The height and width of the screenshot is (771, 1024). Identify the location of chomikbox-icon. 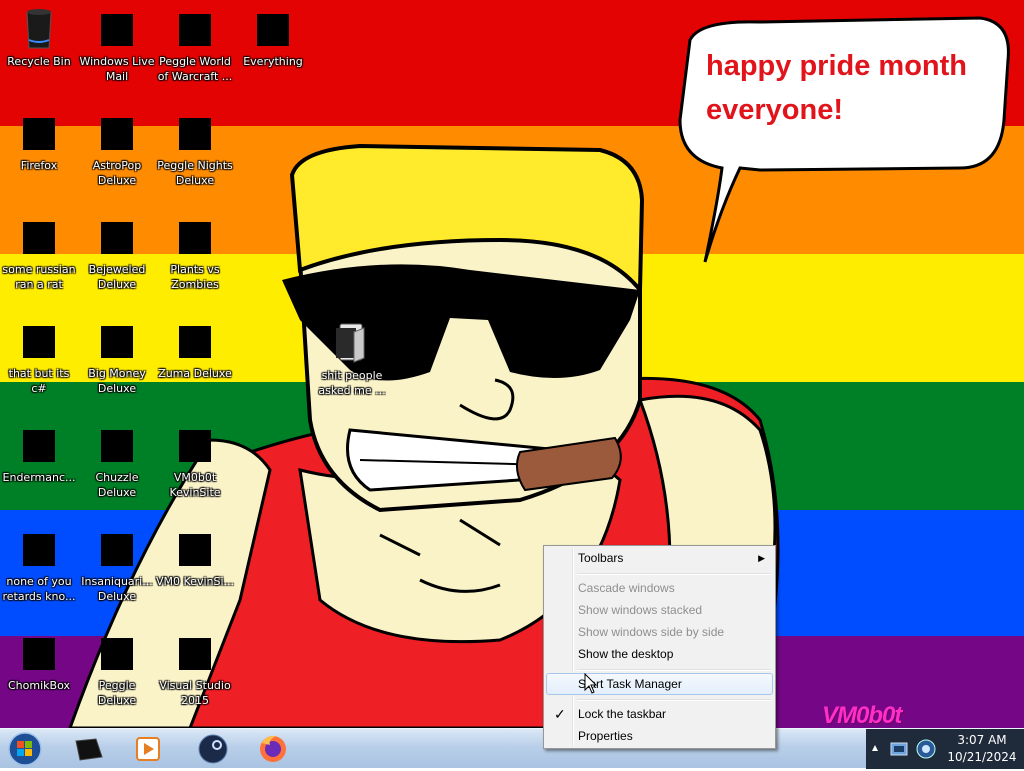
(39, 652).